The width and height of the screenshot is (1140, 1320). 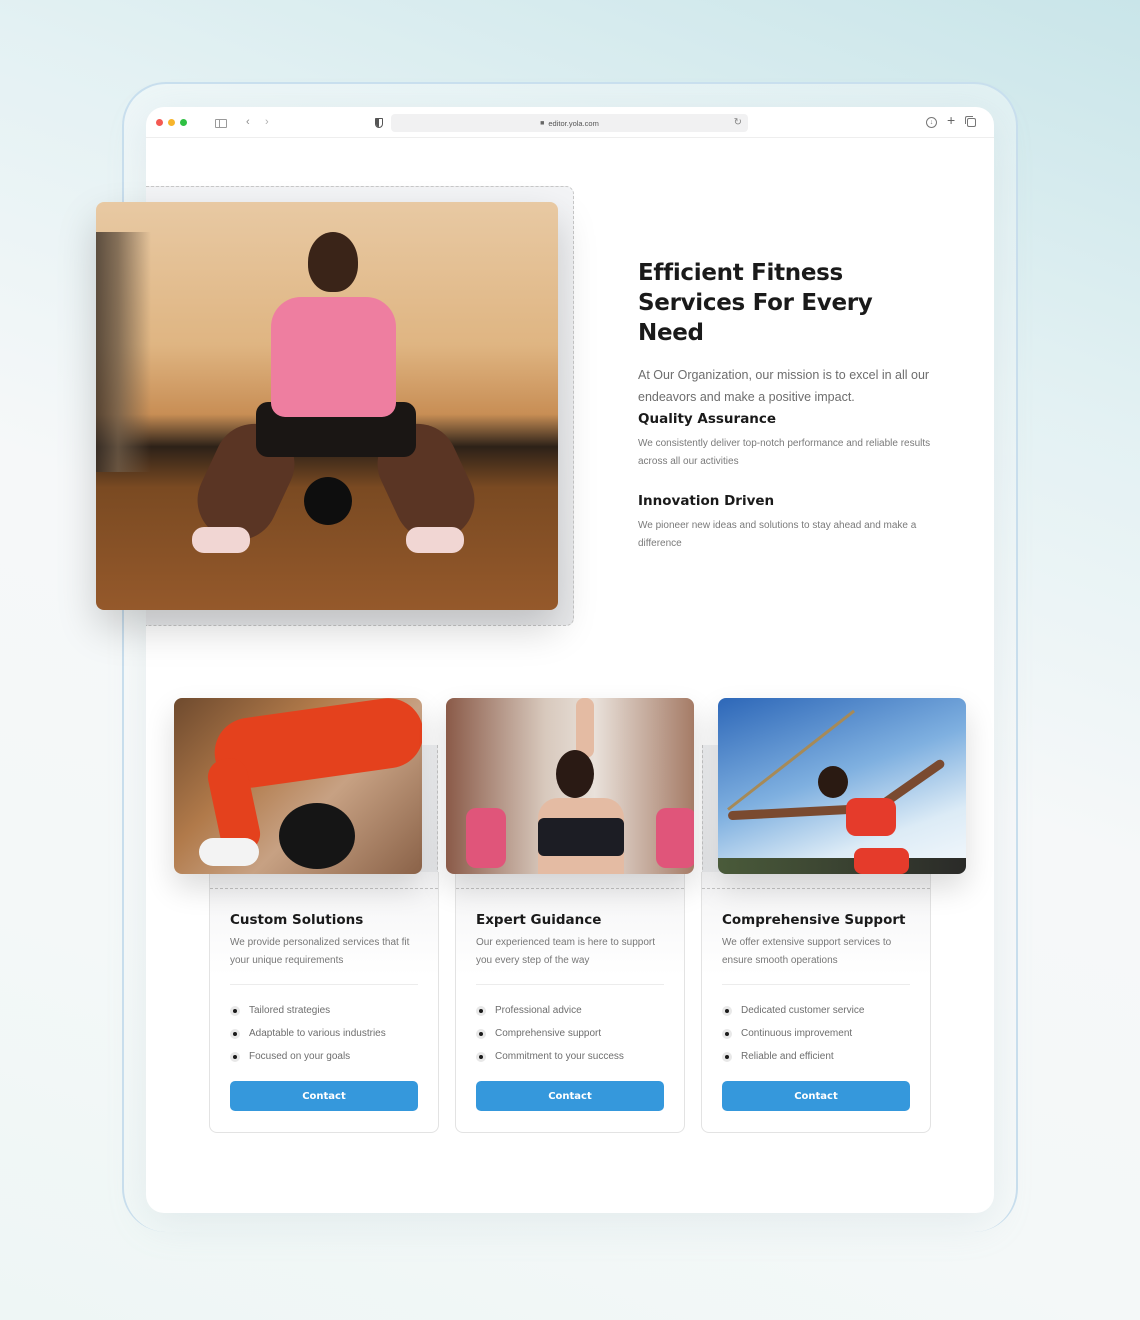 I want to click on card-title: Comprehensive Support, so click(x=814, y=920).